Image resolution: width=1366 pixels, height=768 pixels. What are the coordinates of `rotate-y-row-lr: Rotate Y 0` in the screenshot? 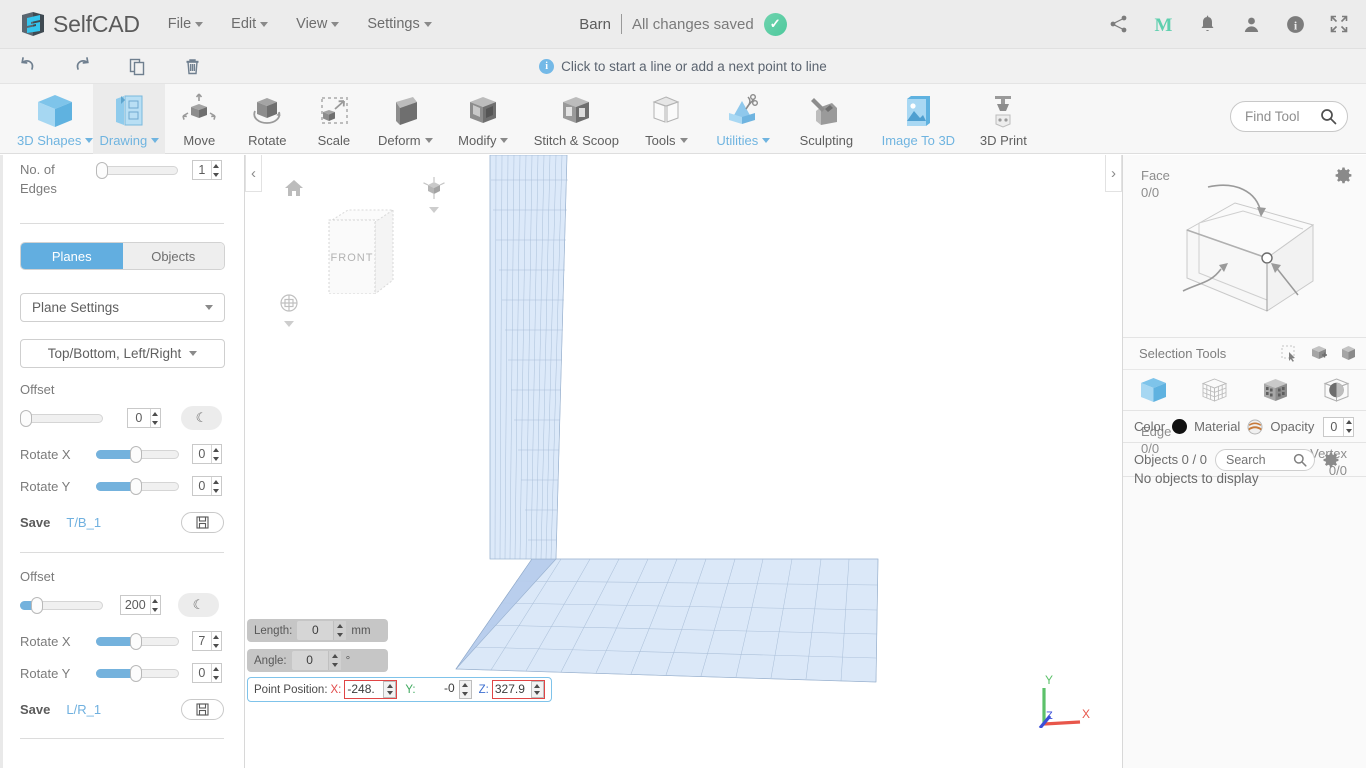 It's located at (122, 673).